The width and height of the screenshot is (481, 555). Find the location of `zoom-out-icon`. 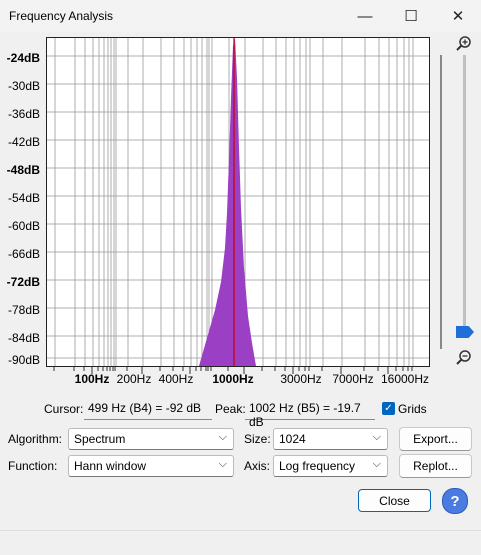

zoom-out-icon is located at coordinates (464, 359).